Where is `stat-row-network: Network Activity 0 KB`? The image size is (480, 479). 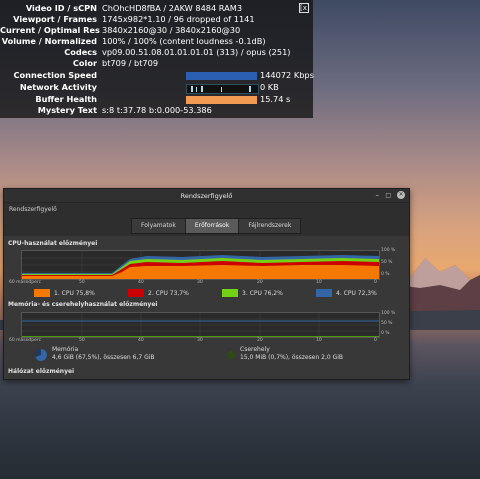
stat-row-network: Network Activity 0 KB is located at coordinates (149, 88).